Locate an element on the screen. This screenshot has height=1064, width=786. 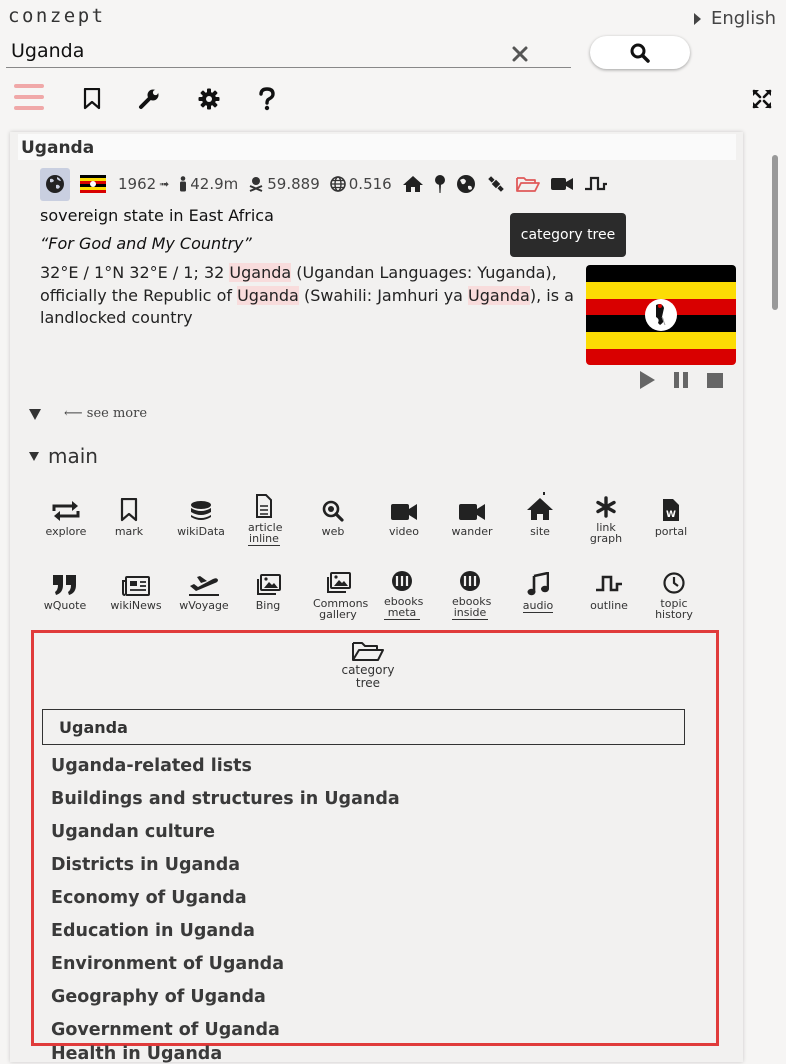
globe-icon is located at coordinates (55, 184).